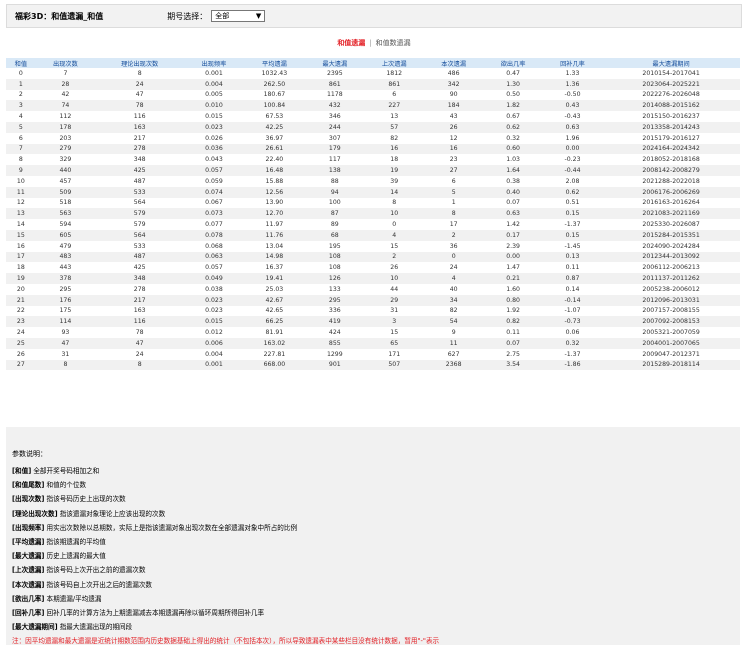 The height and width of the screenshot is (652, 748). Describe the element at coordinates (140, 235) in the screenshot. I see `table-cell: 564` at that location.